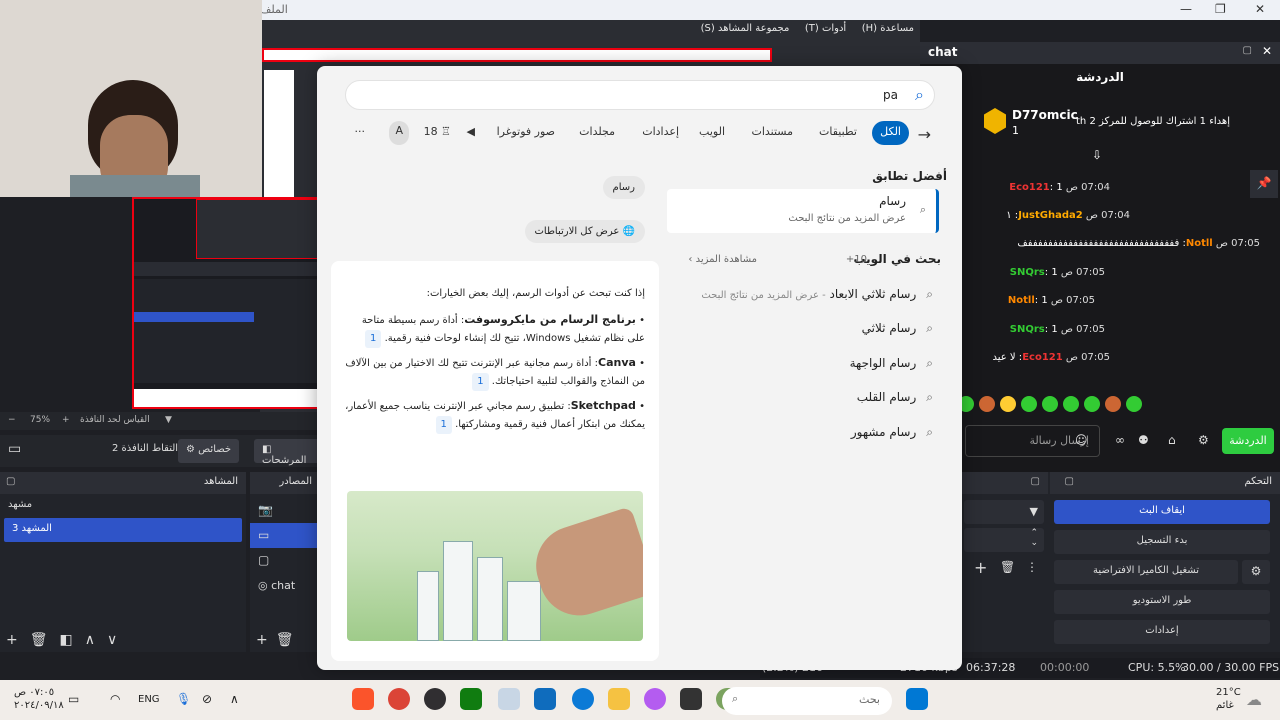 The width and height of the screenshot is (1280, 720). Describe the element at coordinates (12, 420) in the screenshot. I see `zoom-decrease: −` at that location.